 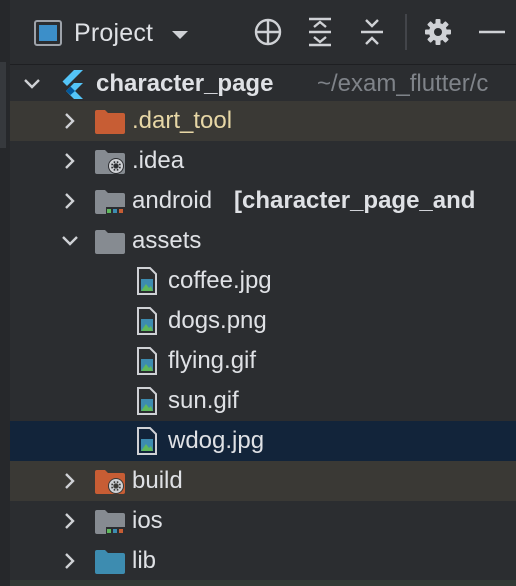 What do you see at coordinates (110, 562) in the screenshot?
I see `source-folder-icon` at bounding box center [110, 562].